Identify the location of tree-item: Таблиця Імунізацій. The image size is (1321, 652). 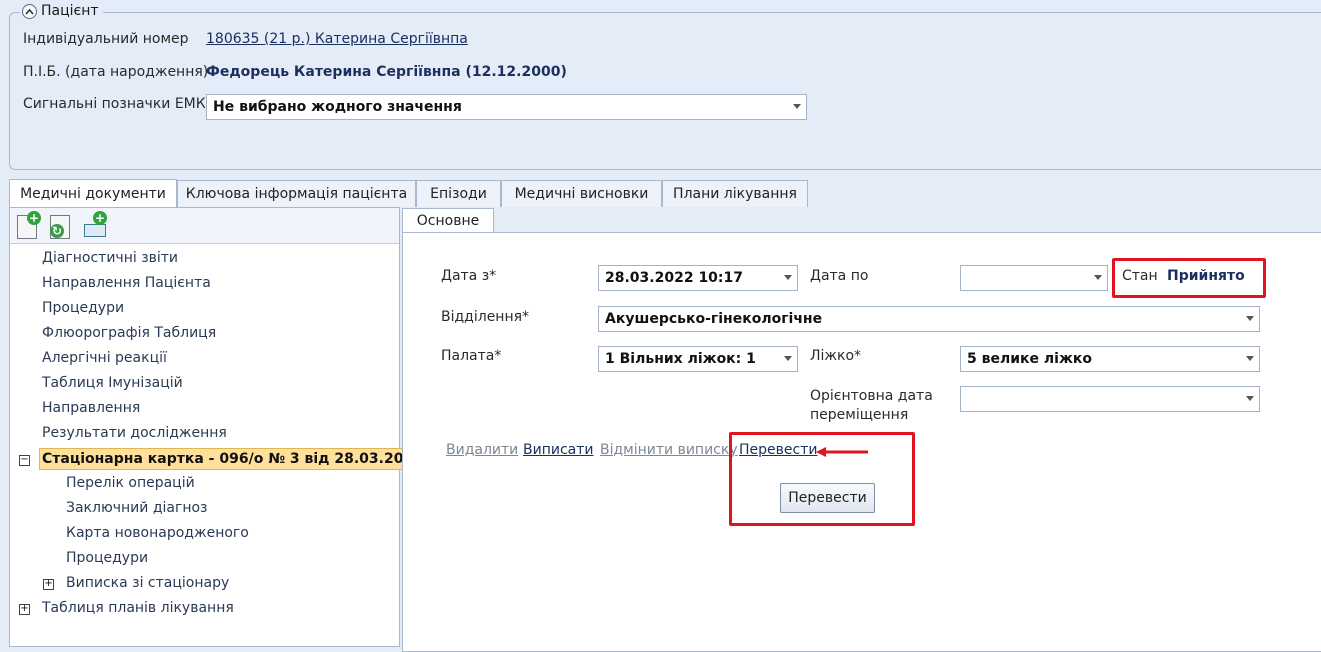
(112, 383).